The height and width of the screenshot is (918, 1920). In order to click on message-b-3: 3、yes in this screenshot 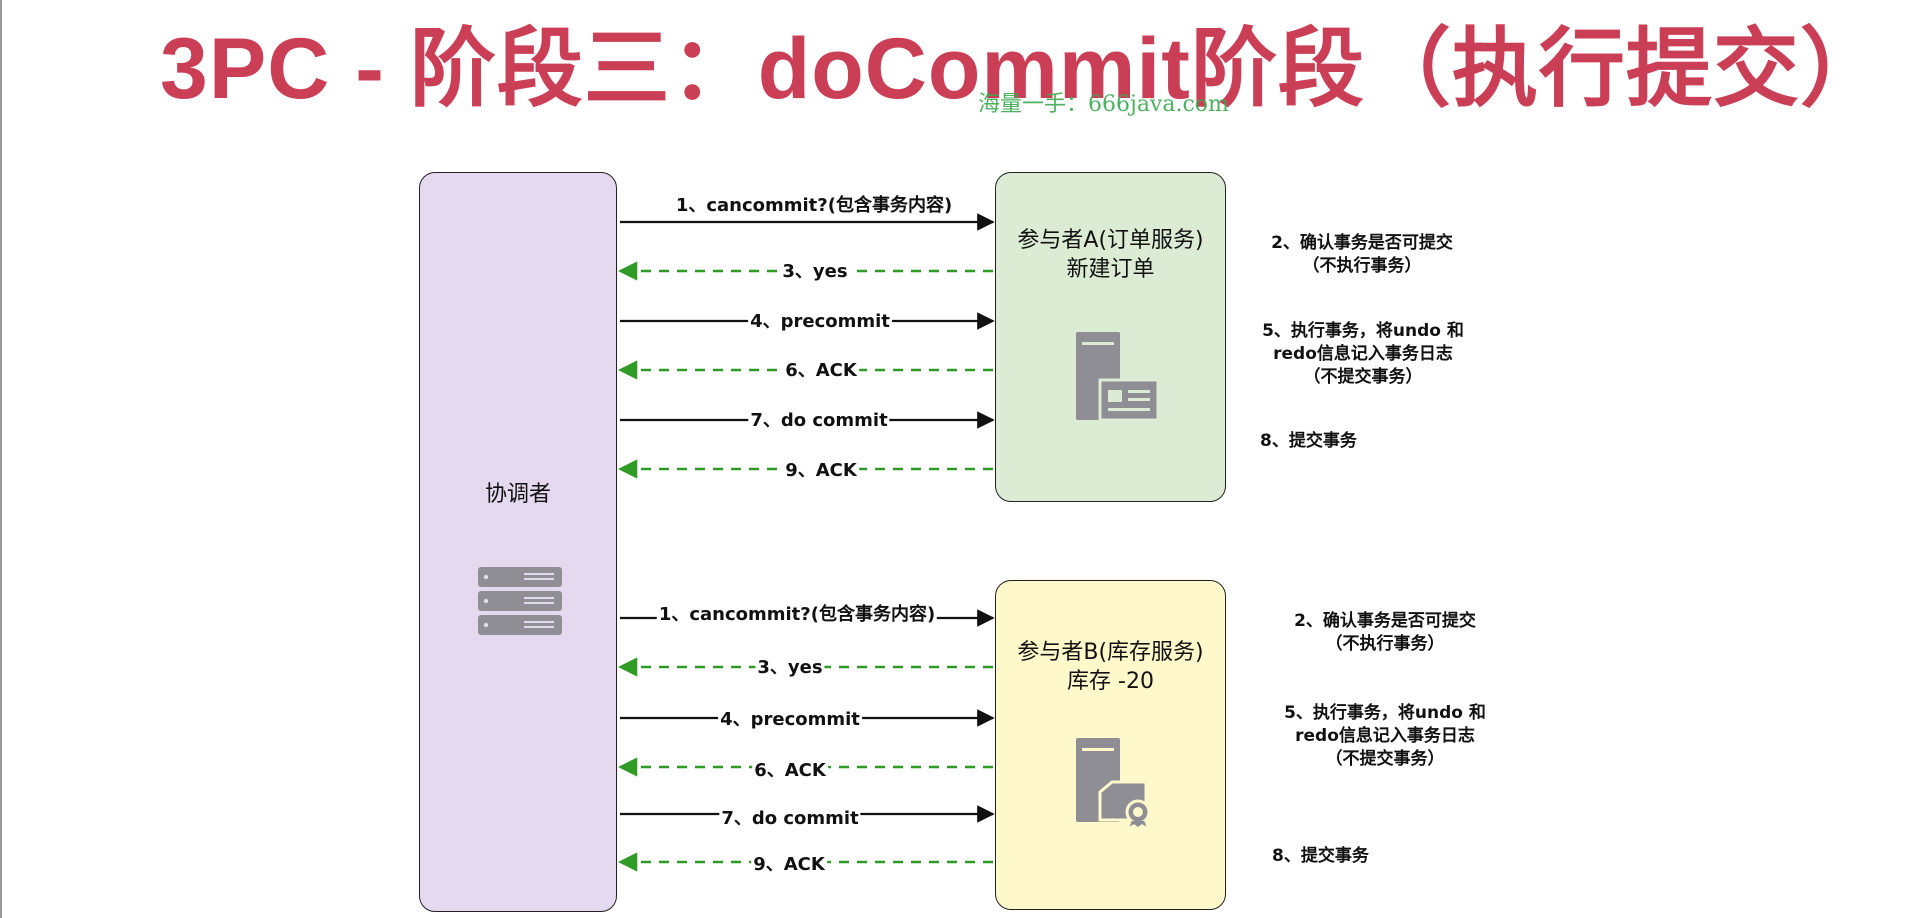, I will do `click(790, 668)`.